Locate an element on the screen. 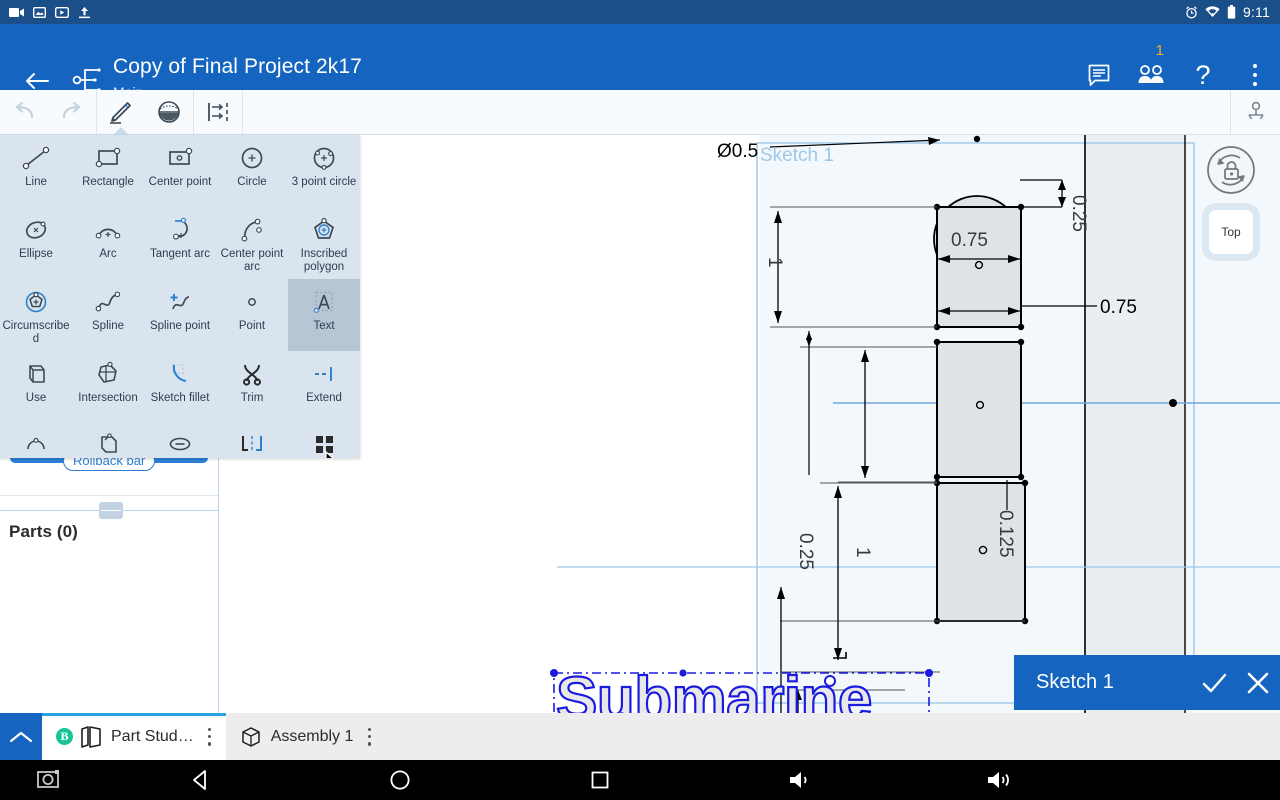  sketch-tool-label: Spline point is located at coordinates (180, 326).